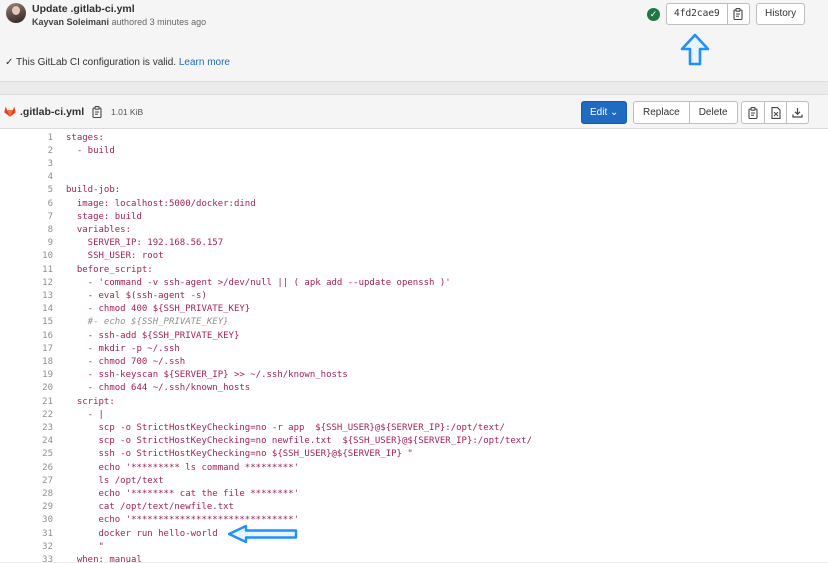 Image resolution: width=828 pixels, height=563 pixels. Describe the element at coordinates (26, 270) in the screenshot. I see `line-number: 11` at that location.